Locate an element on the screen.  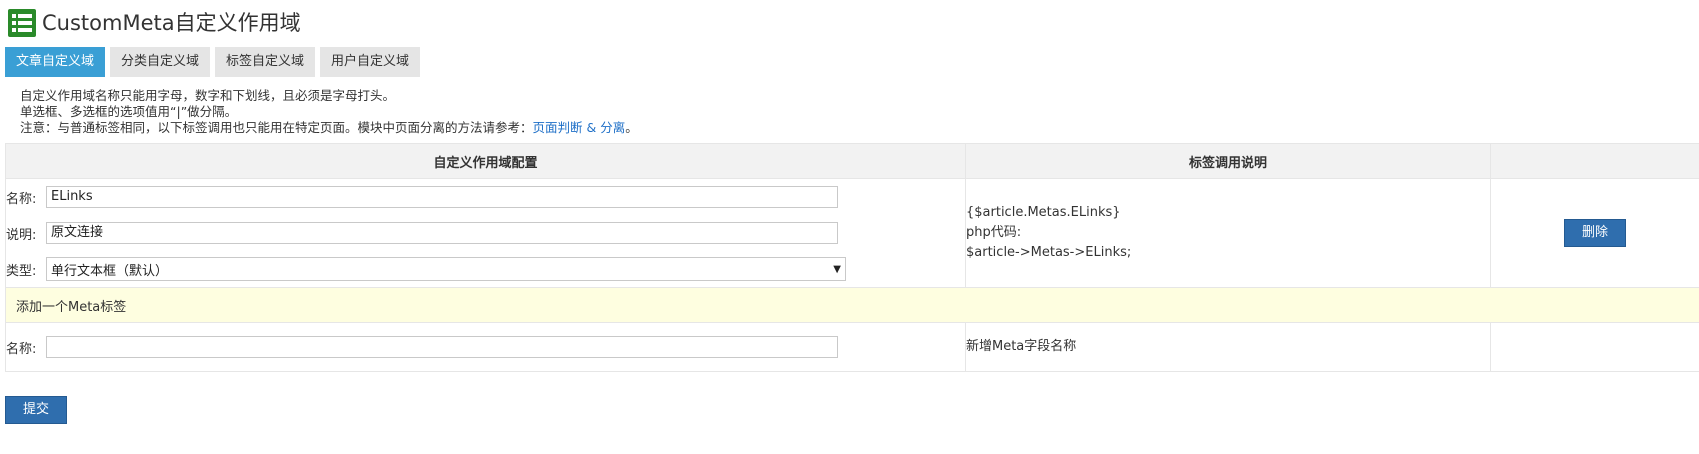
type-select: 单行文本框（默认） ▼ is located at coordinates (446, 269).